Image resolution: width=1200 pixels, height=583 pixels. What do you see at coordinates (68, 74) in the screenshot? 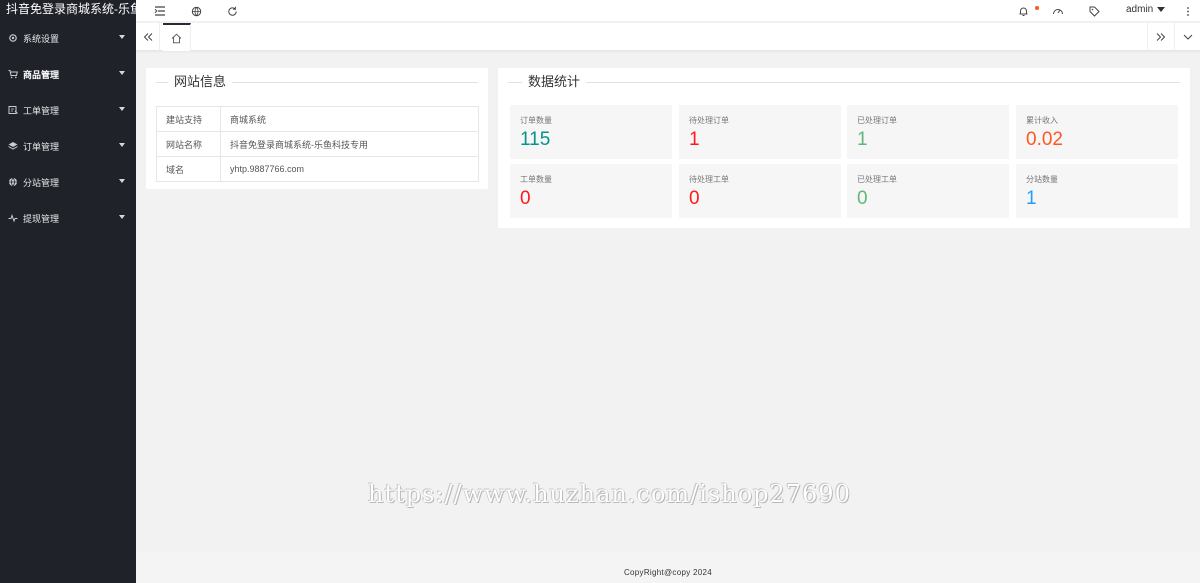
I see `sidebar-item-products: 商品管理` at bounding box center [68, 74].